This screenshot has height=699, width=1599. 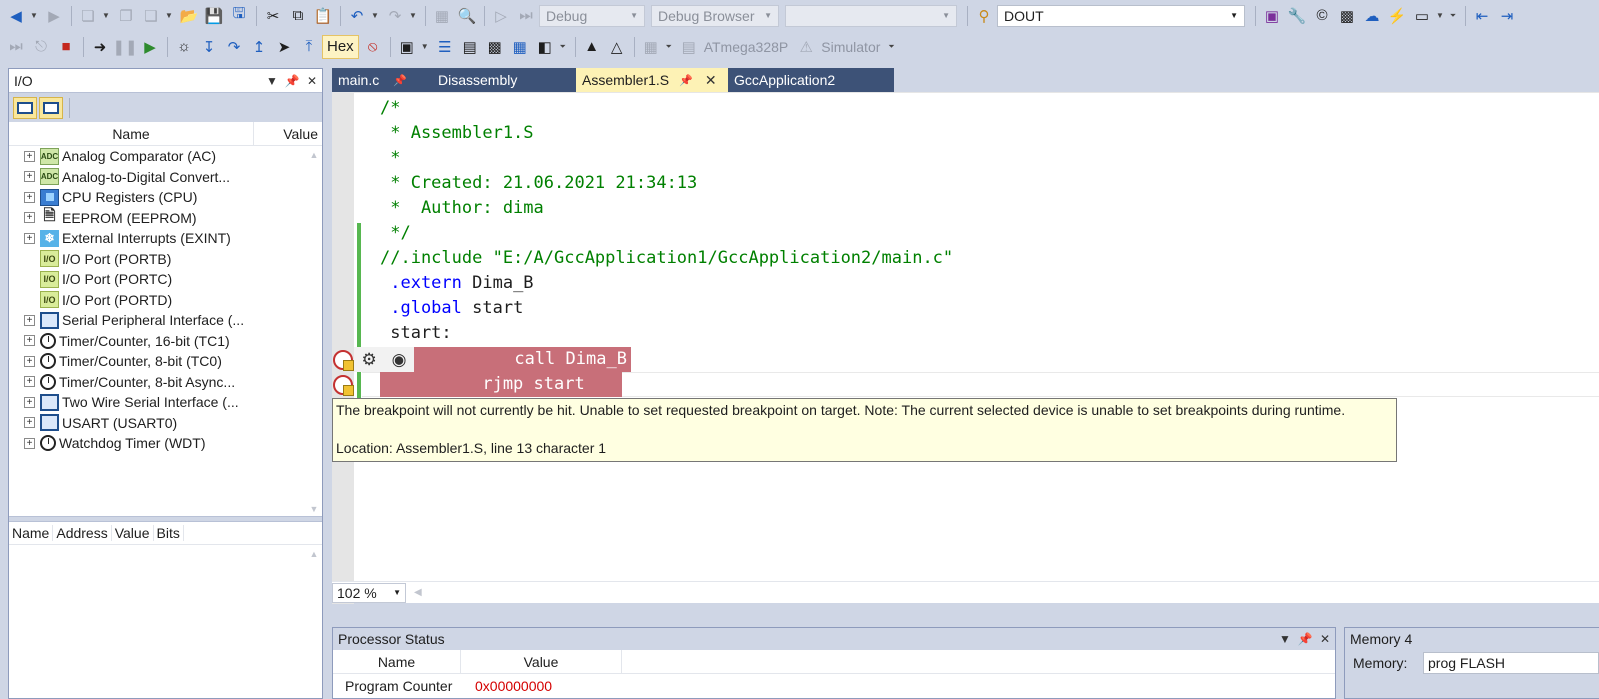 What do you see at coordinates (151, 16) in the screenshot?
I see `add-new-item-icon: ❑` at bounding box center [151, 16].